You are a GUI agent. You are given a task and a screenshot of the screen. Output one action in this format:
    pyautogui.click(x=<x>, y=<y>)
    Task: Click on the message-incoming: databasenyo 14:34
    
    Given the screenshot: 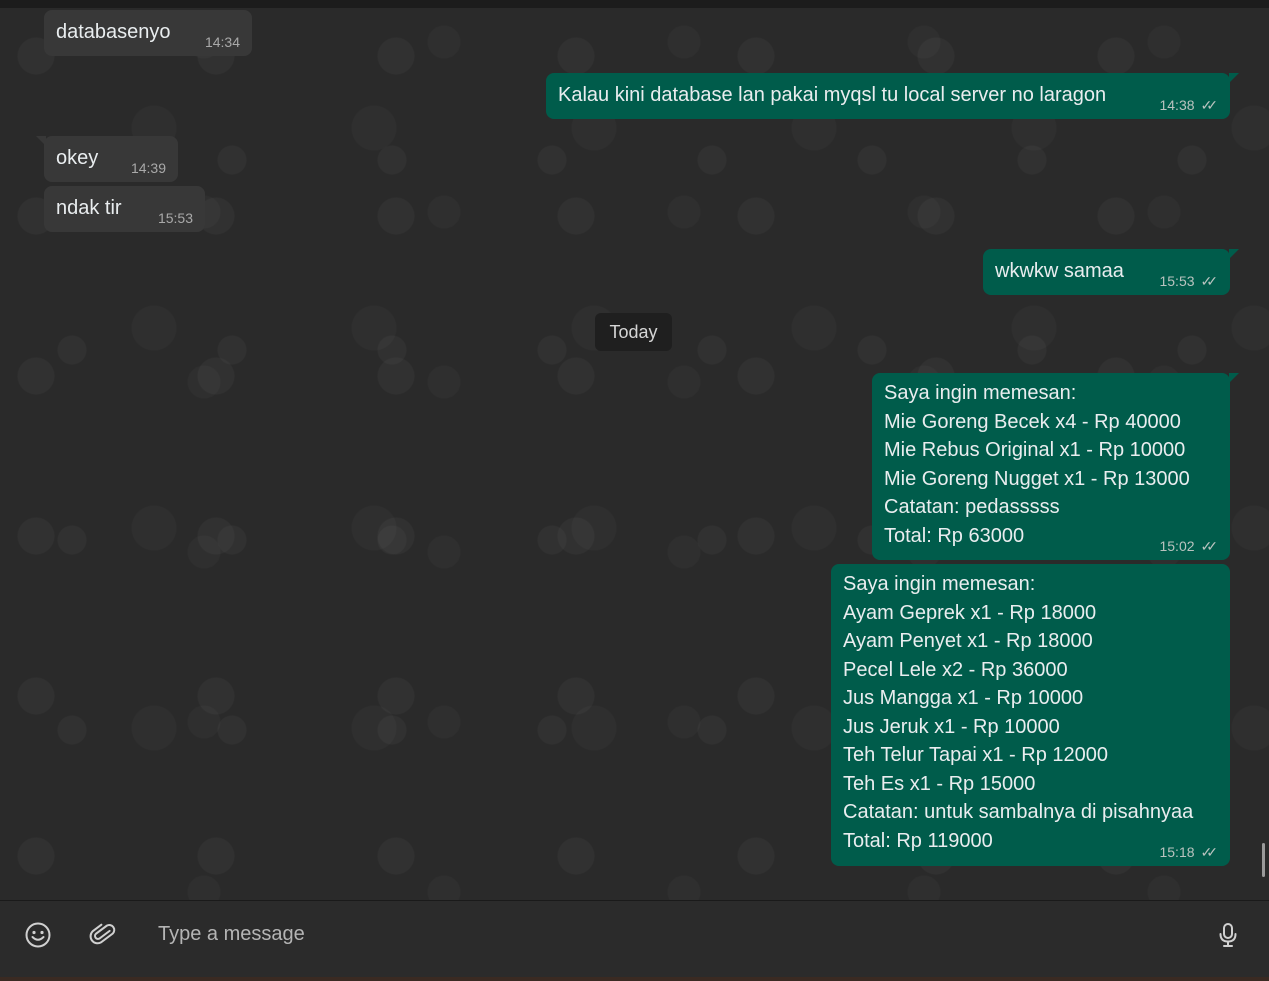 What is the action you would take?
    pyautogui.click(x=148, y=33)
    